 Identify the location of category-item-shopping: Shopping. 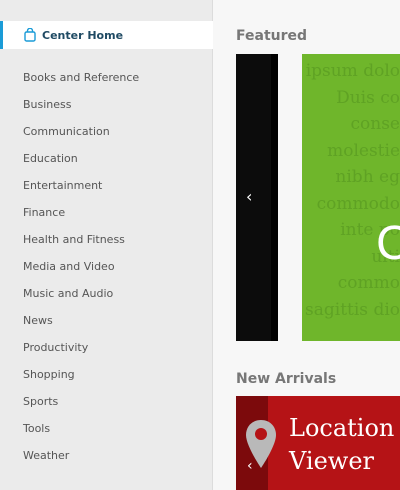
(106, 374).